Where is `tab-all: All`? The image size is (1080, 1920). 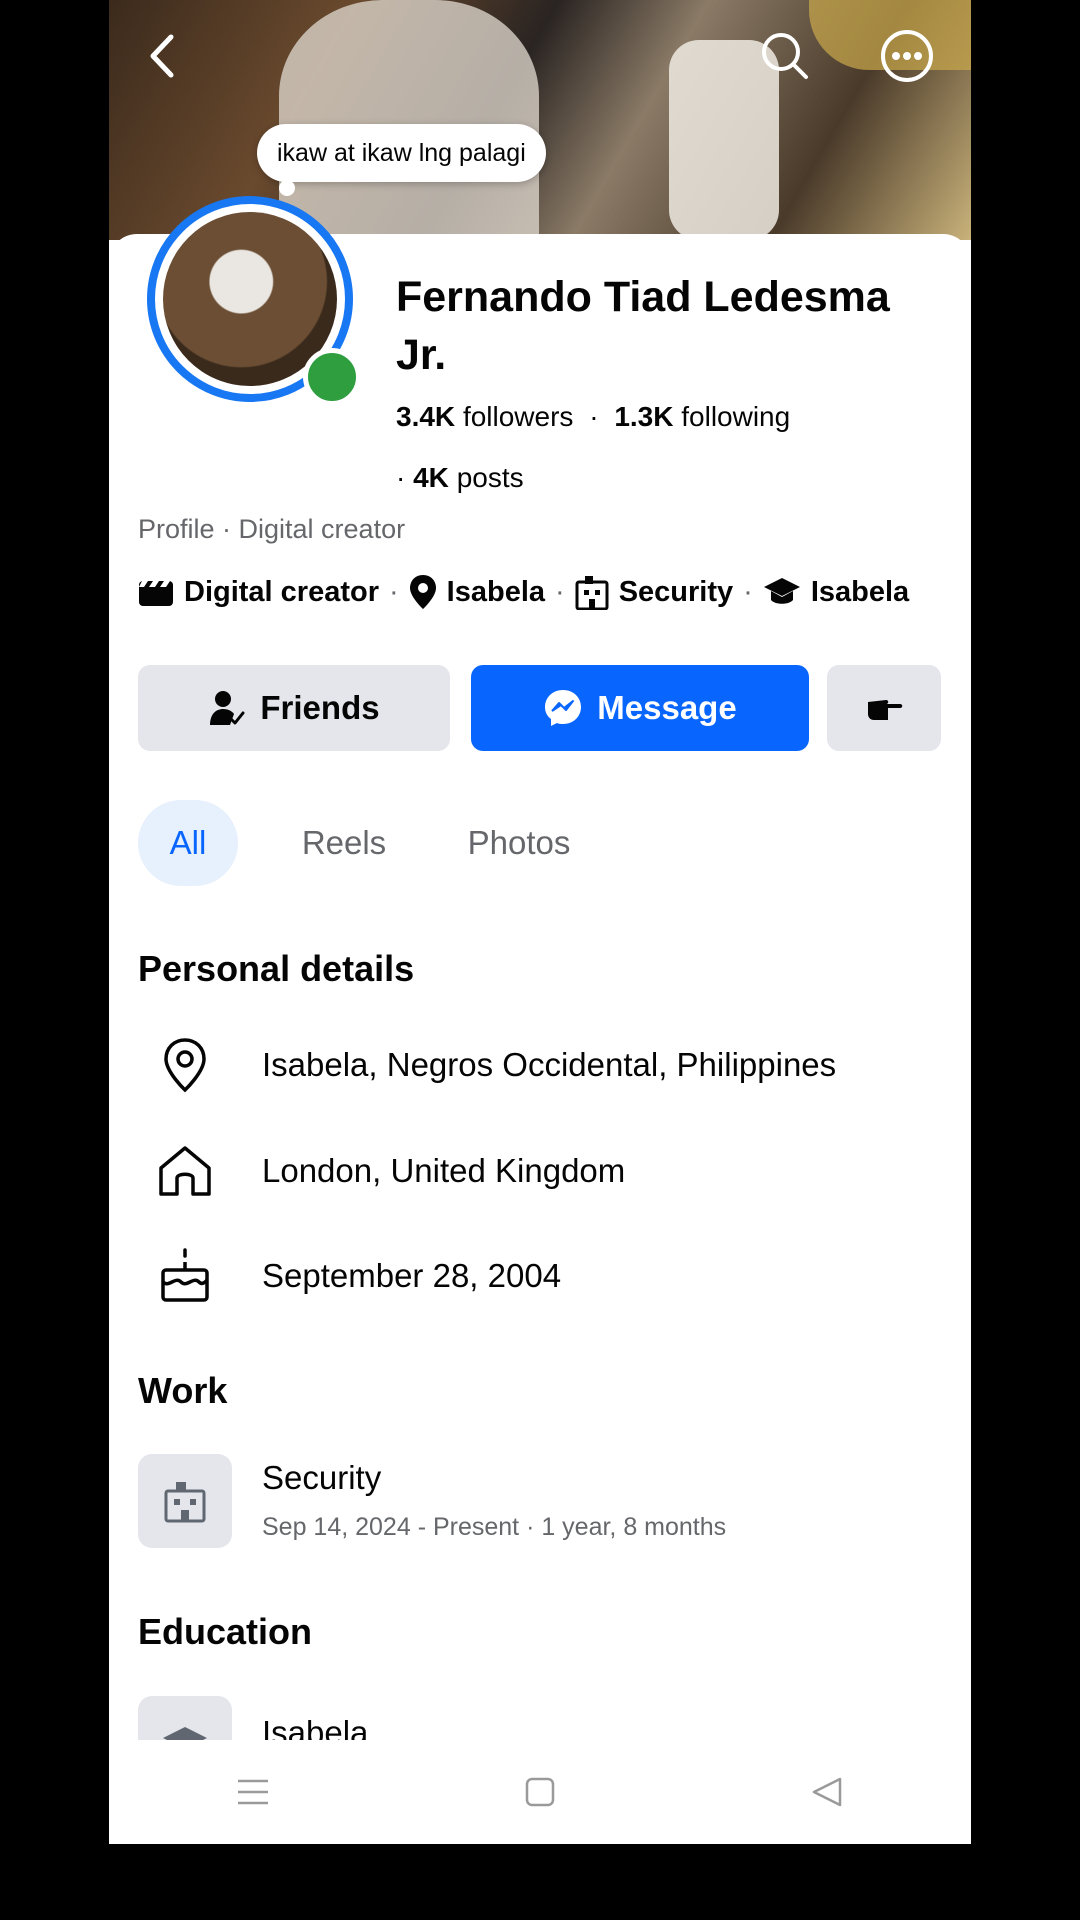 tab-all: All is located at coordinates (188, 843).